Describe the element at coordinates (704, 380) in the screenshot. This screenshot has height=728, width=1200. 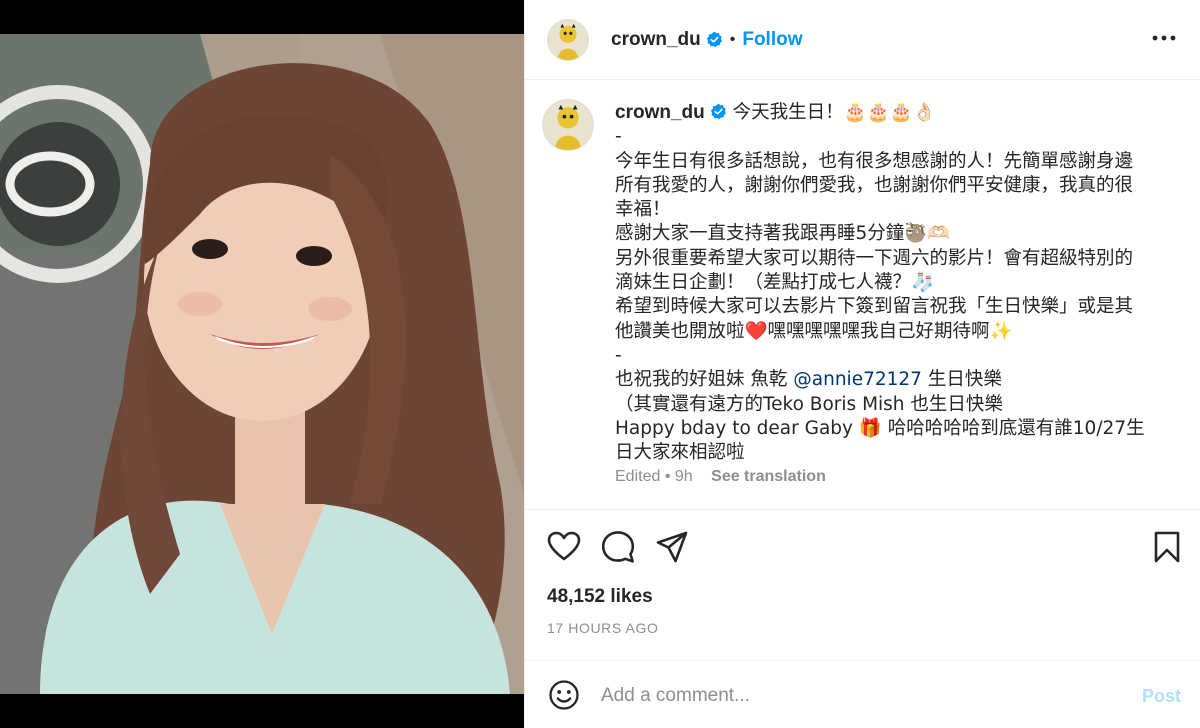
I see `caption-text-fragment: 也祝我的好姐妹 魚乾` at that location.